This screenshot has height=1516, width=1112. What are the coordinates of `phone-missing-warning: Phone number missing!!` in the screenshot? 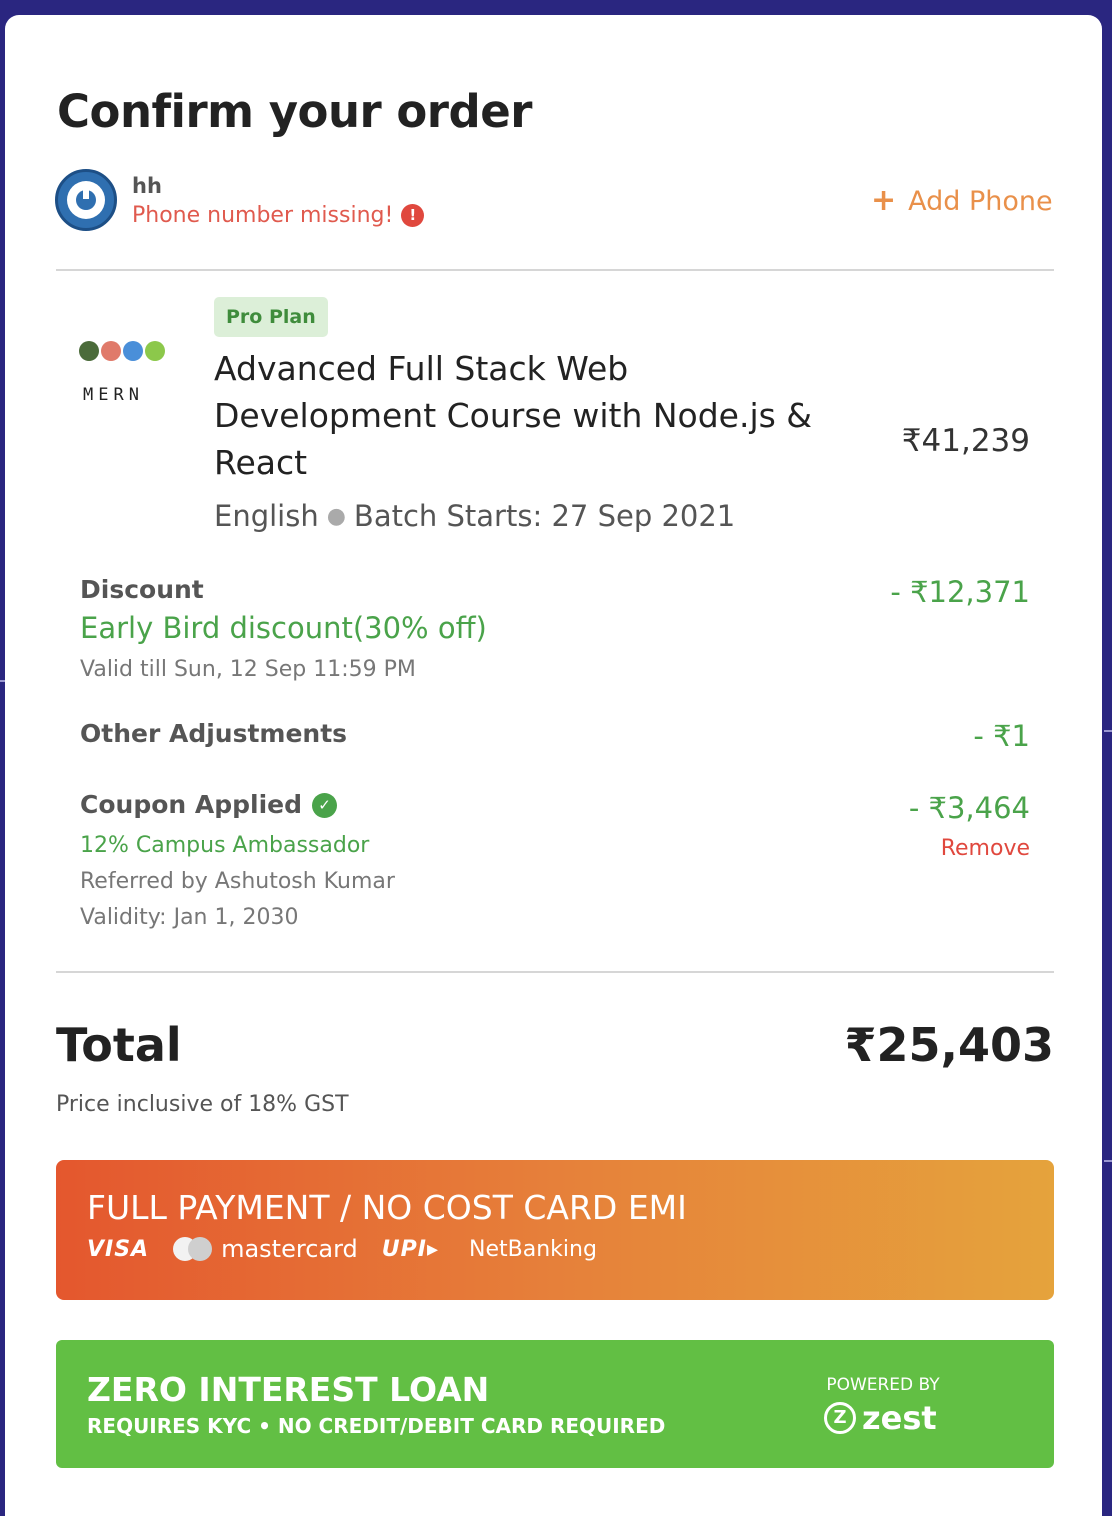 It's located at (278, 215).